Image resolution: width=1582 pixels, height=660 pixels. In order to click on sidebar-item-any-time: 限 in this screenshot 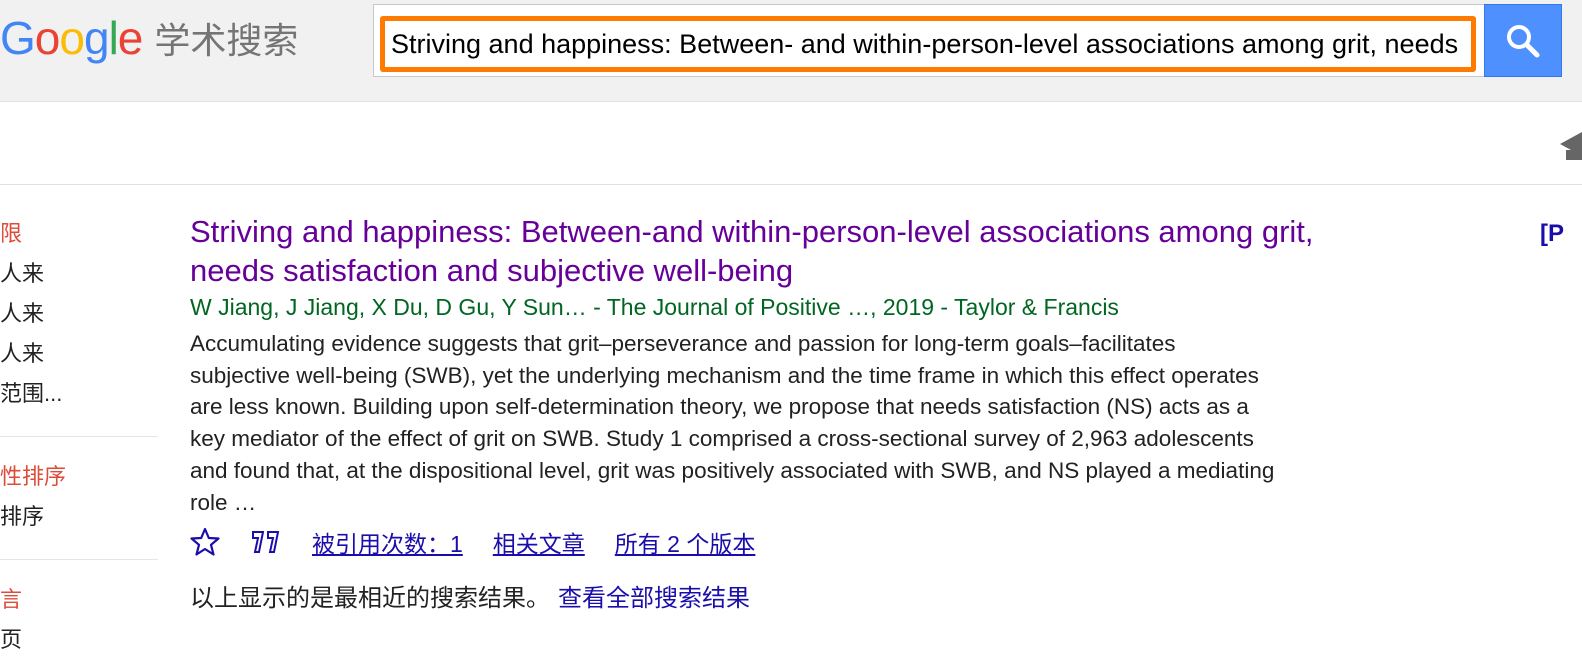, I will do `click(79, 234)`.